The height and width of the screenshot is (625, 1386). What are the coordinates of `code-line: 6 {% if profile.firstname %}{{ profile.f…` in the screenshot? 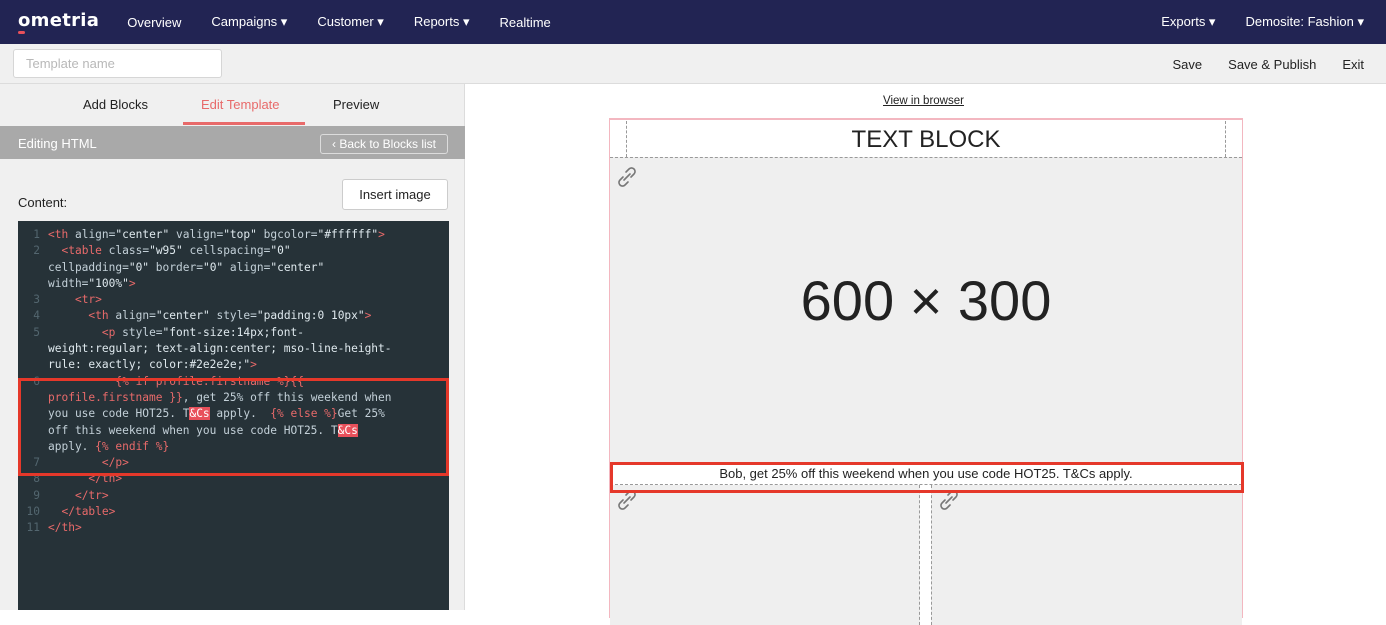 It's located at (212, 413).